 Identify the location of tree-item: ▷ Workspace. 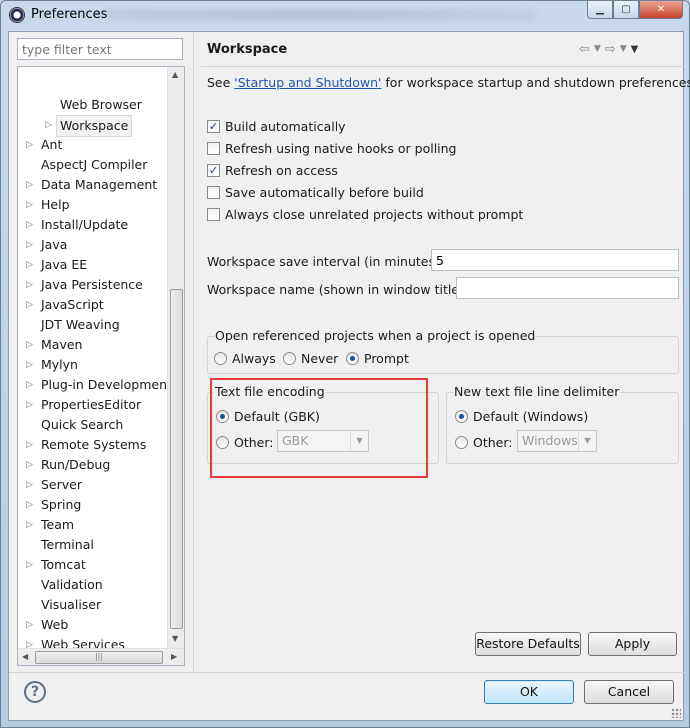
(92, 126).